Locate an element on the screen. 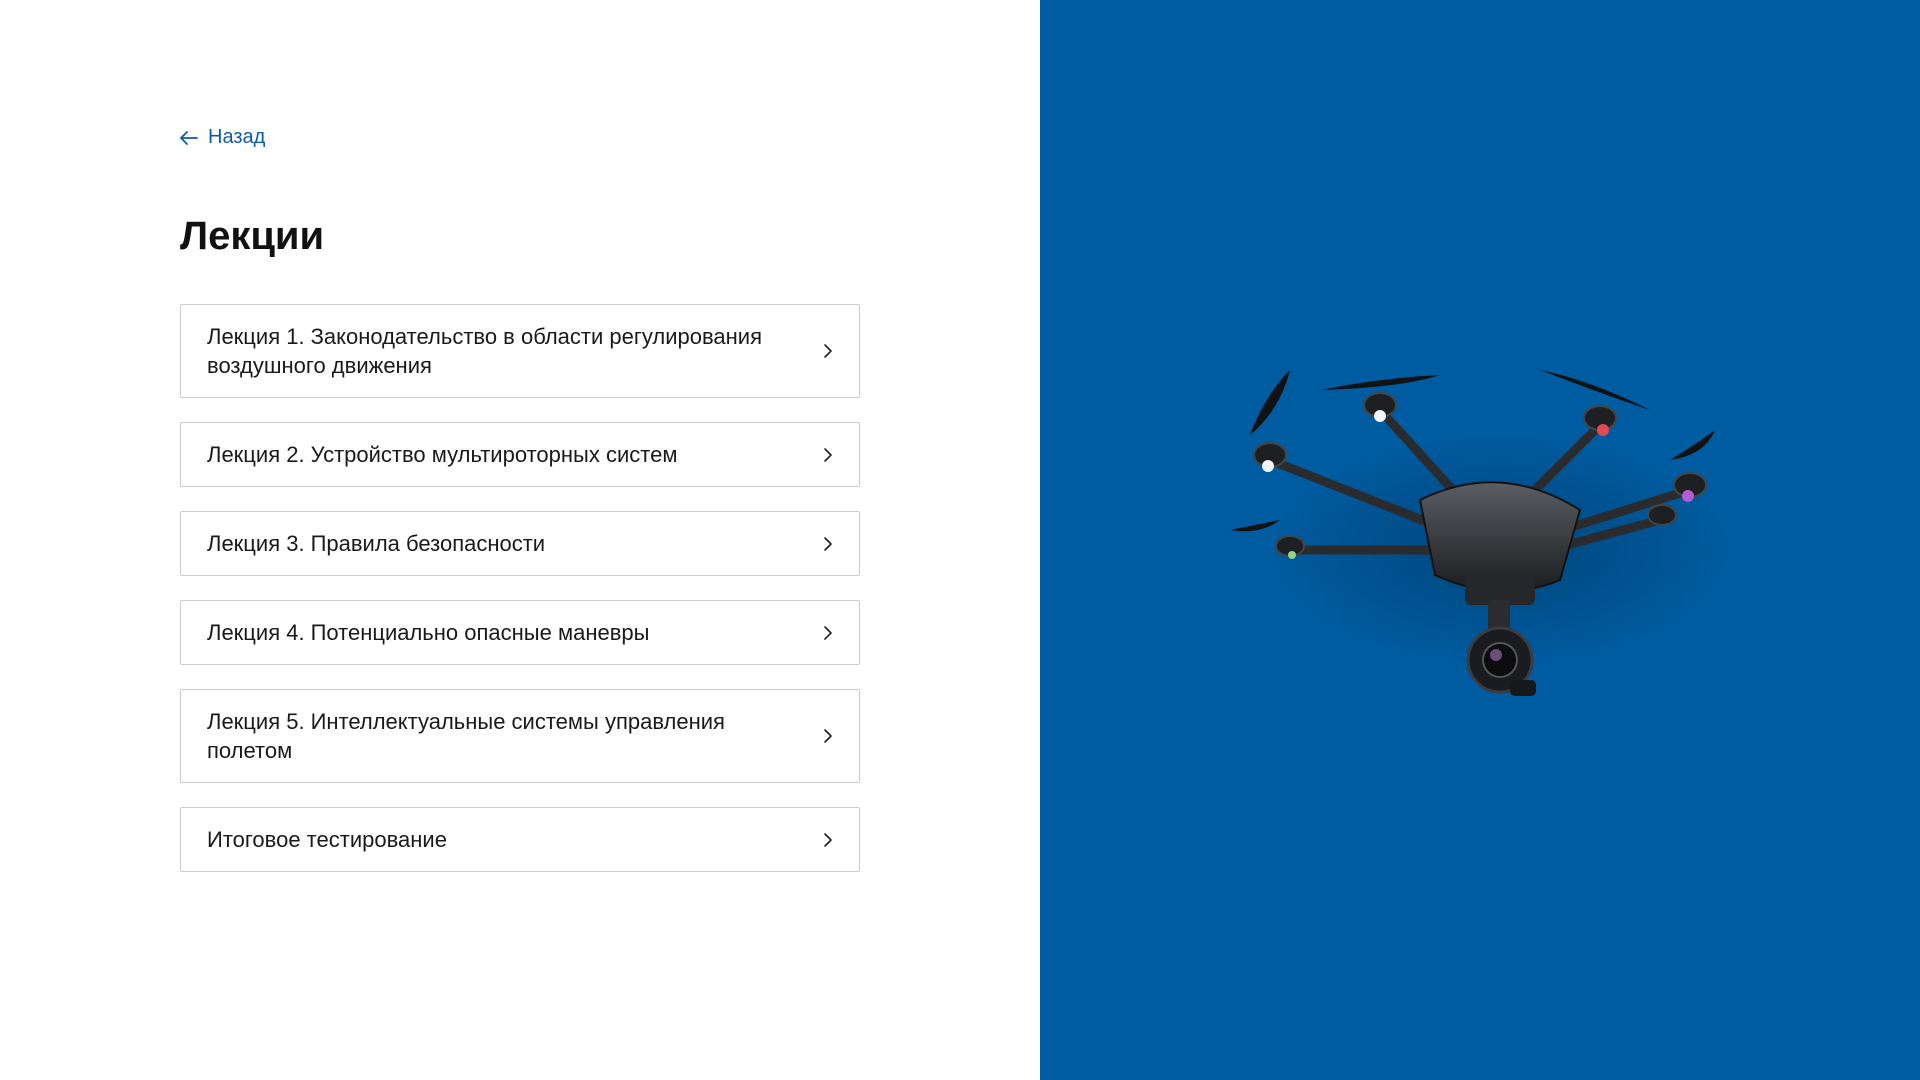 The width and height of the screenshot is (1920, 1080). lecture-item-3: Лекция 3. Правила безопасности is located at coordinates (520, 543).